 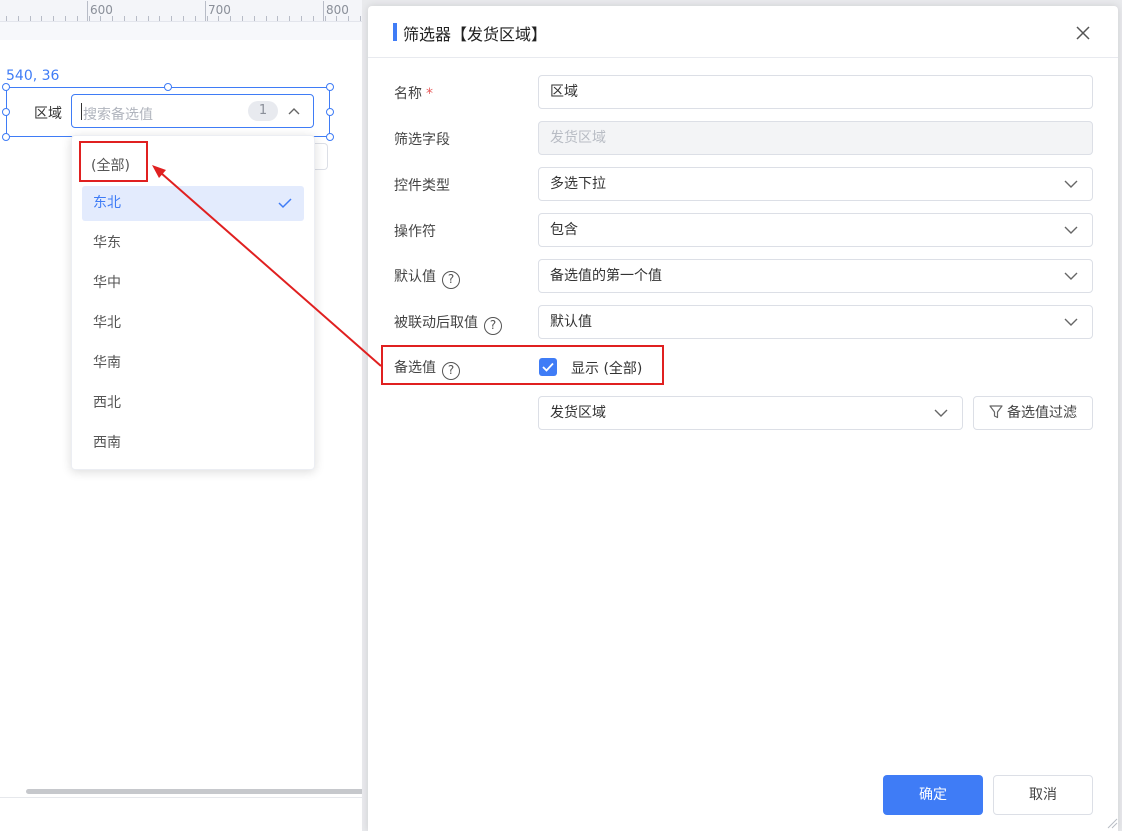 I want to click on resize-handle-tl, so click(x=6, y=87).